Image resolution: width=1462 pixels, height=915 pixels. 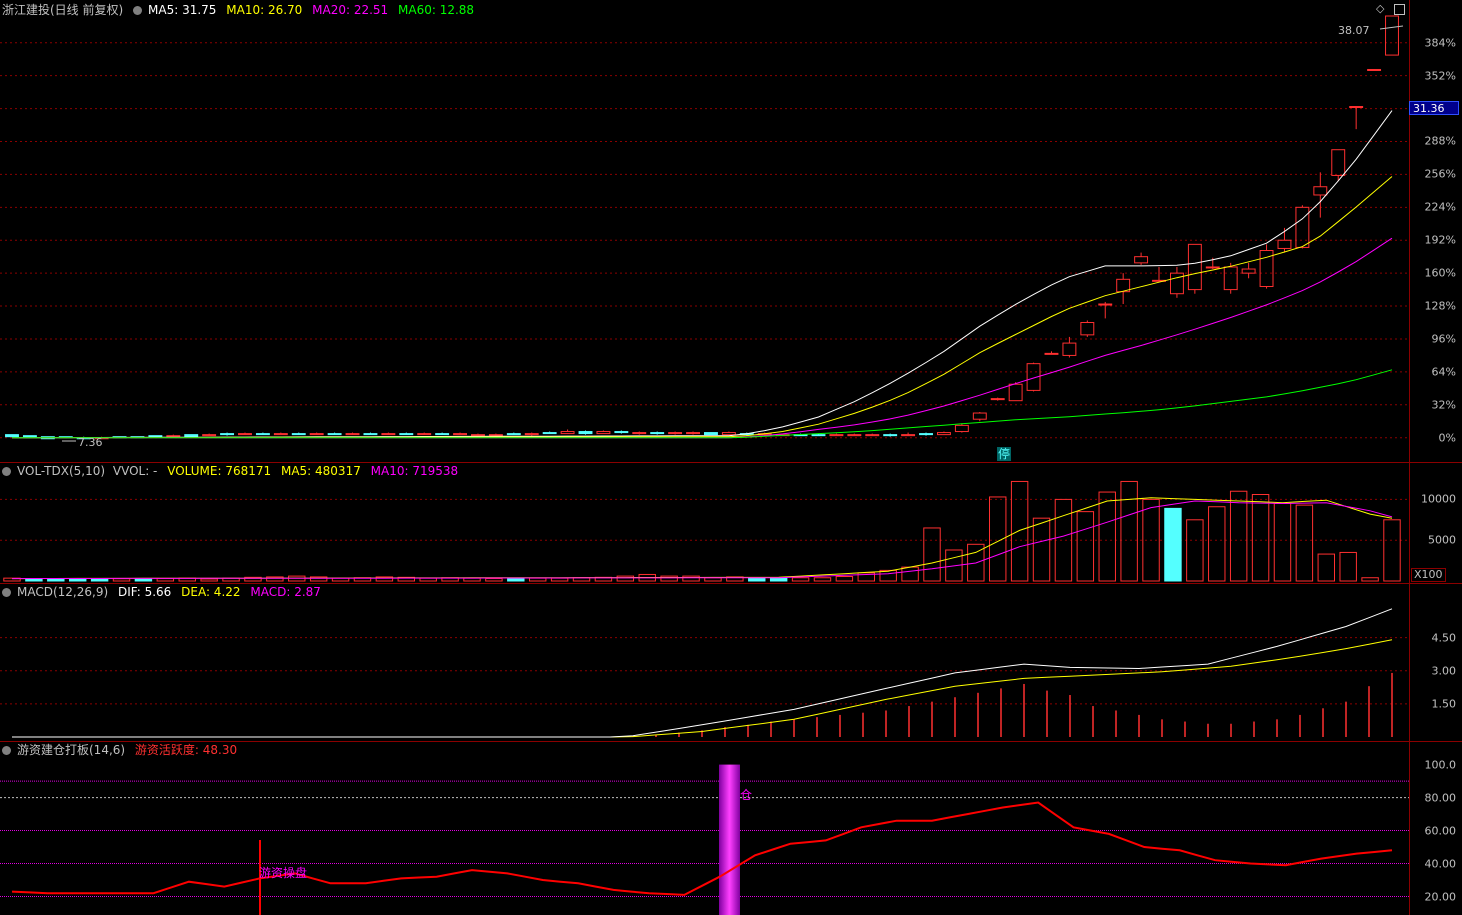 I want to click on macd-axis: 4.50 3.00 1.50, so click(x=1436, y=662).